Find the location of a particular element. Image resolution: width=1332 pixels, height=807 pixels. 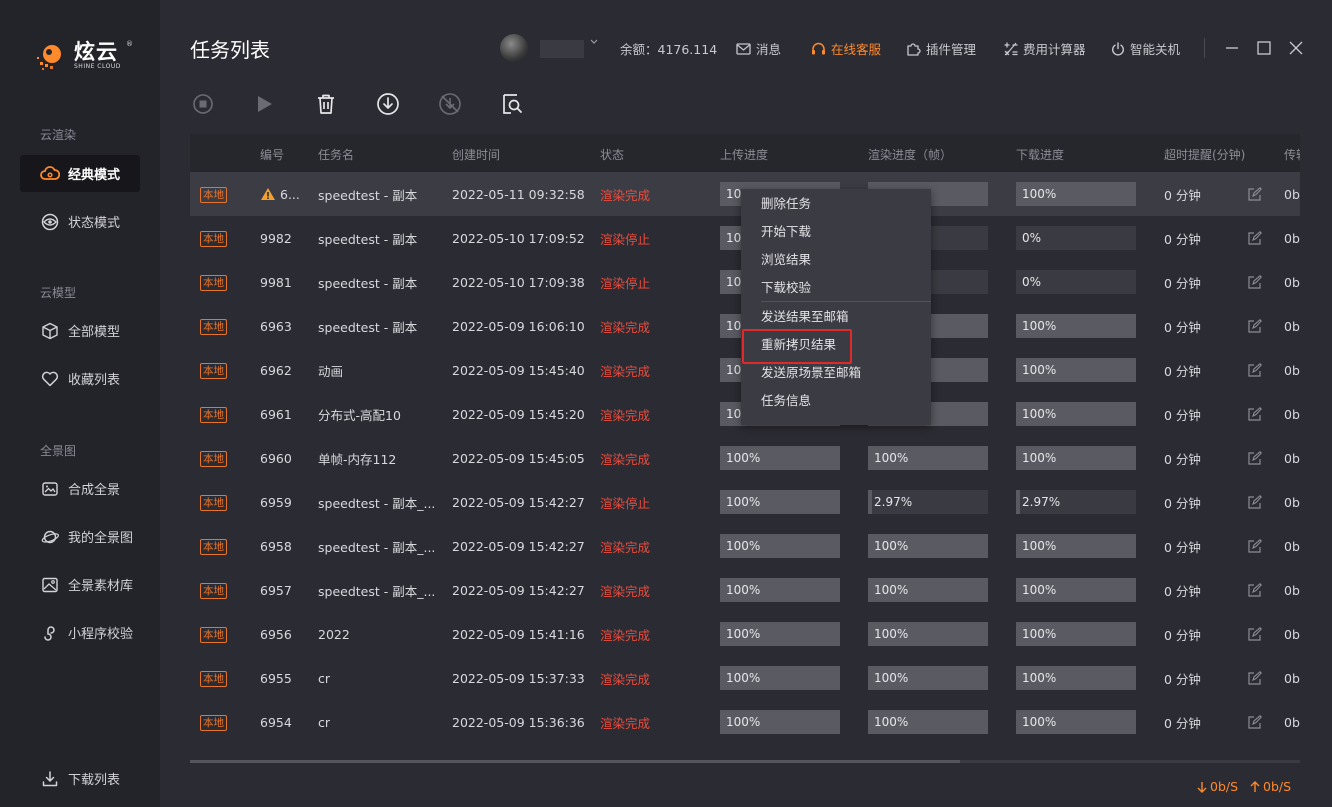

column-header-download: 下载进度 is located at coordinates (1040, 154).